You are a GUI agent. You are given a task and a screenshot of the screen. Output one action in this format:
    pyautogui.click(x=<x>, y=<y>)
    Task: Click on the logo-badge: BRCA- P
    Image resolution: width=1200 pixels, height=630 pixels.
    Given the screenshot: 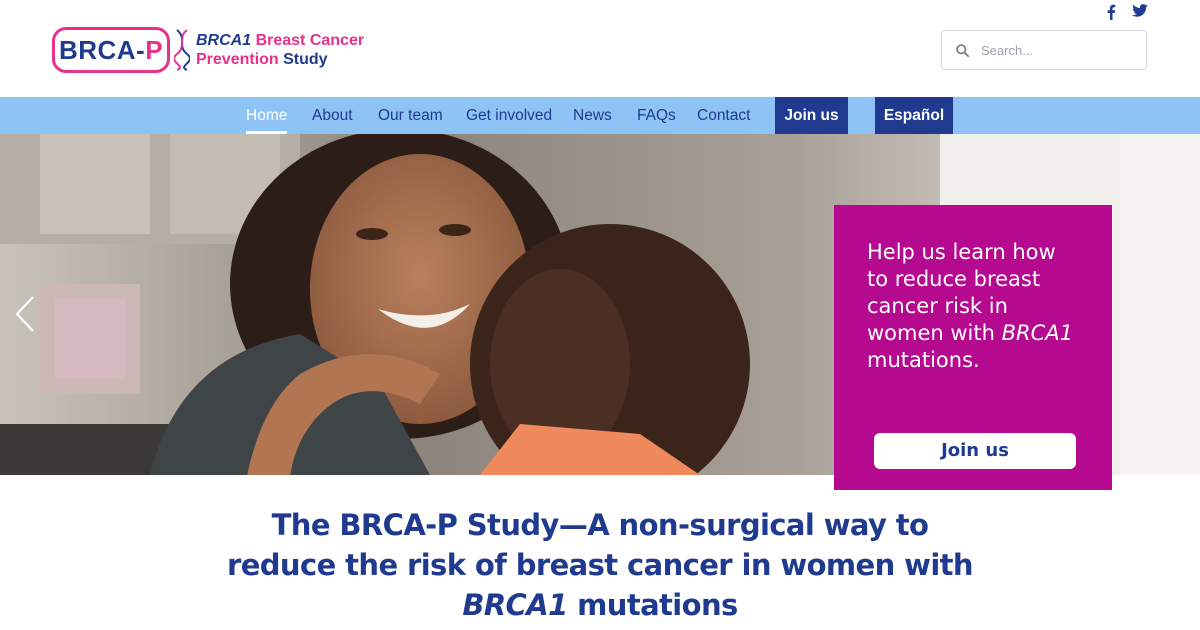 What is the action you would take?
    pyautogui.click(x=111, y=50)
    